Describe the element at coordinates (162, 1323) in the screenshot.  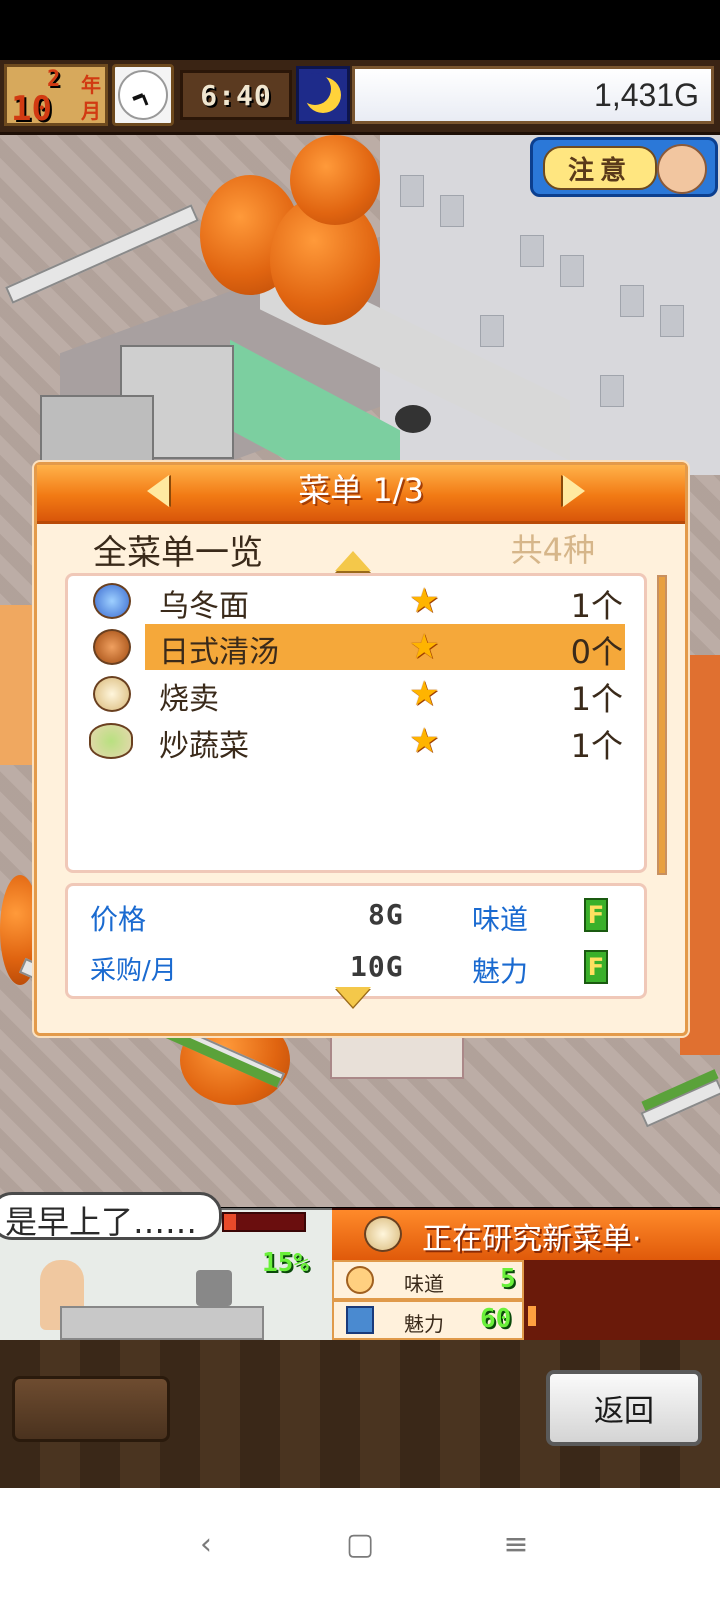
I see `stove-counter` at that location.